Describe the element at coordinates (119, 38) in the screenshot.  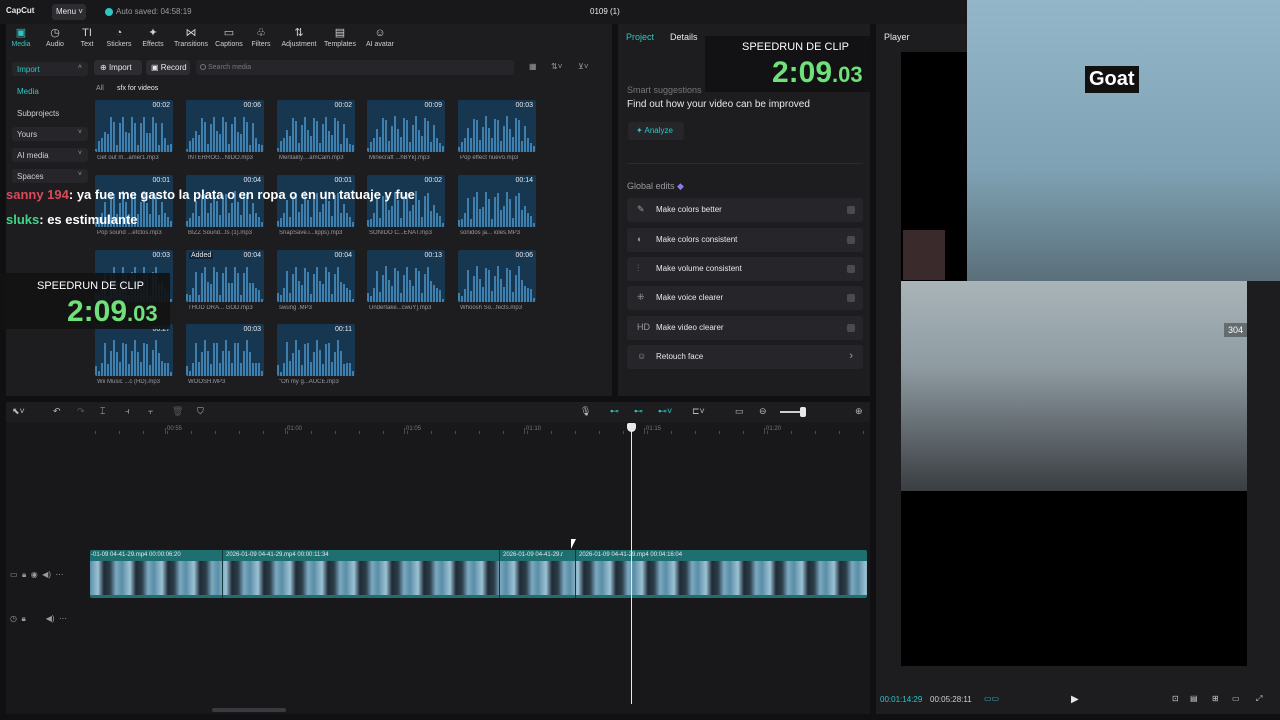
I see `toolbar-stickers: ◔ Stickers` at that location.